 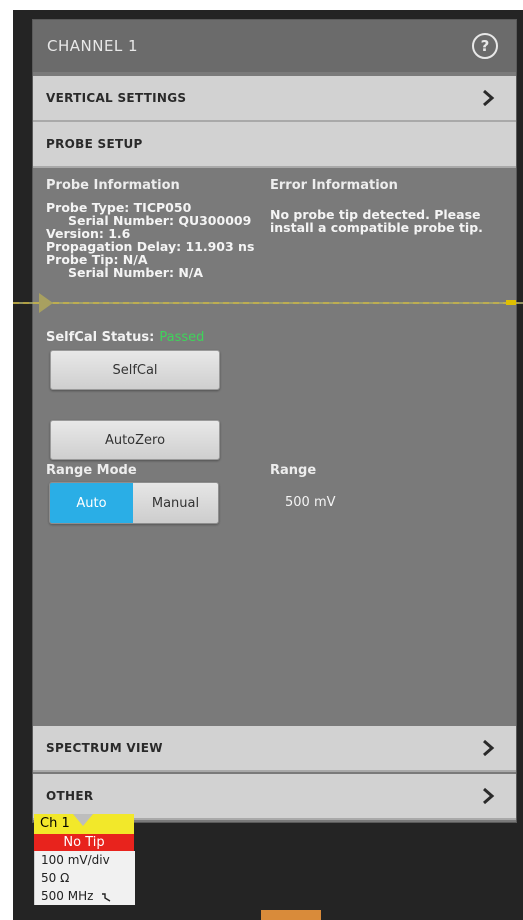 What do you see at coordinates (182, 337) in the screenshot?
I see `selfcal-status-value: Passed` at bounding box center [182, 337].